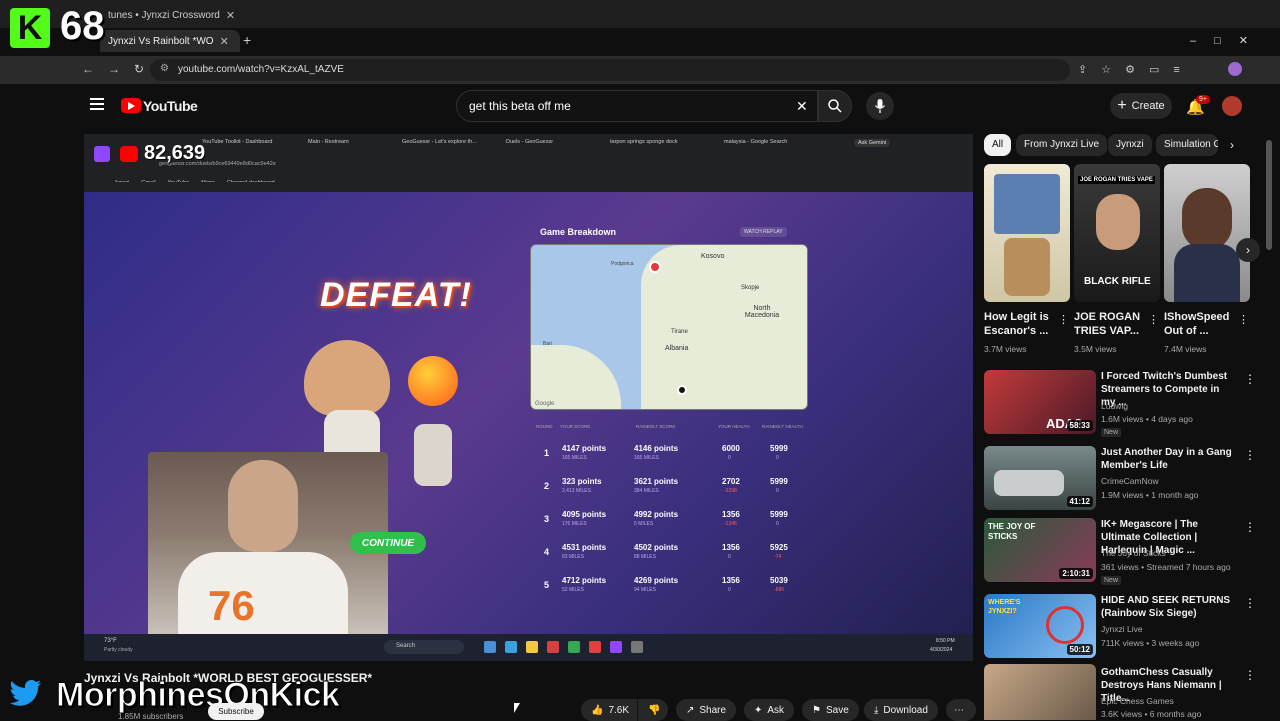  What do you see at coordinates (1187, 145) in the screenshot?
I see `chip-simulation: Simulation G` at bounding box center [1187, 145].